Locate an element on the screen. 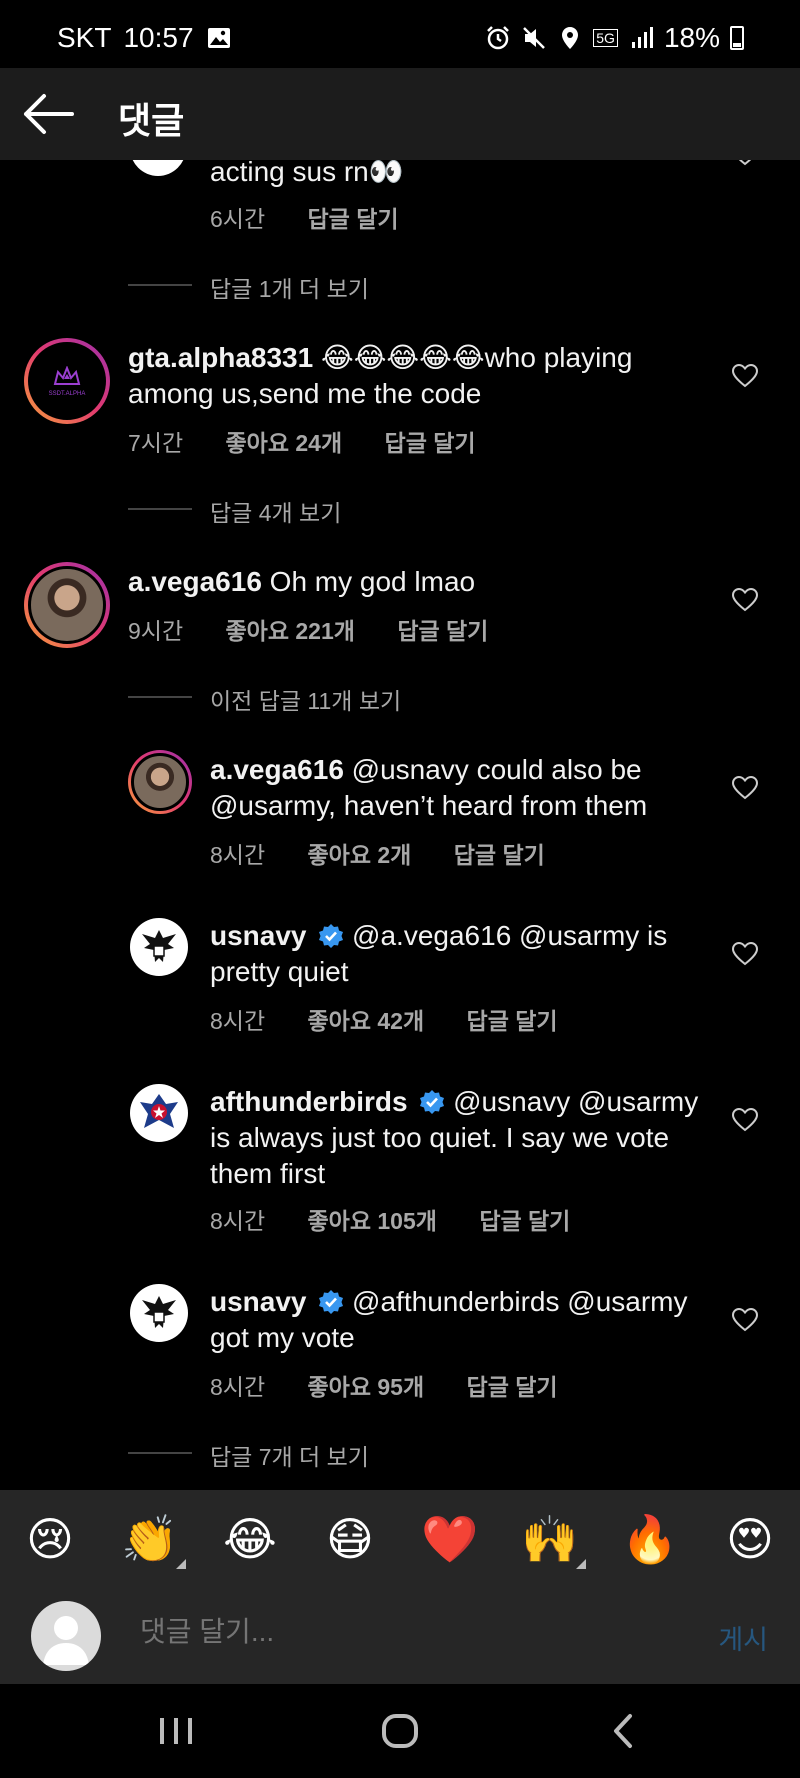 This screenshot has width=800, height=1778. system-nav-bar is located at coordinates (400, 1731).